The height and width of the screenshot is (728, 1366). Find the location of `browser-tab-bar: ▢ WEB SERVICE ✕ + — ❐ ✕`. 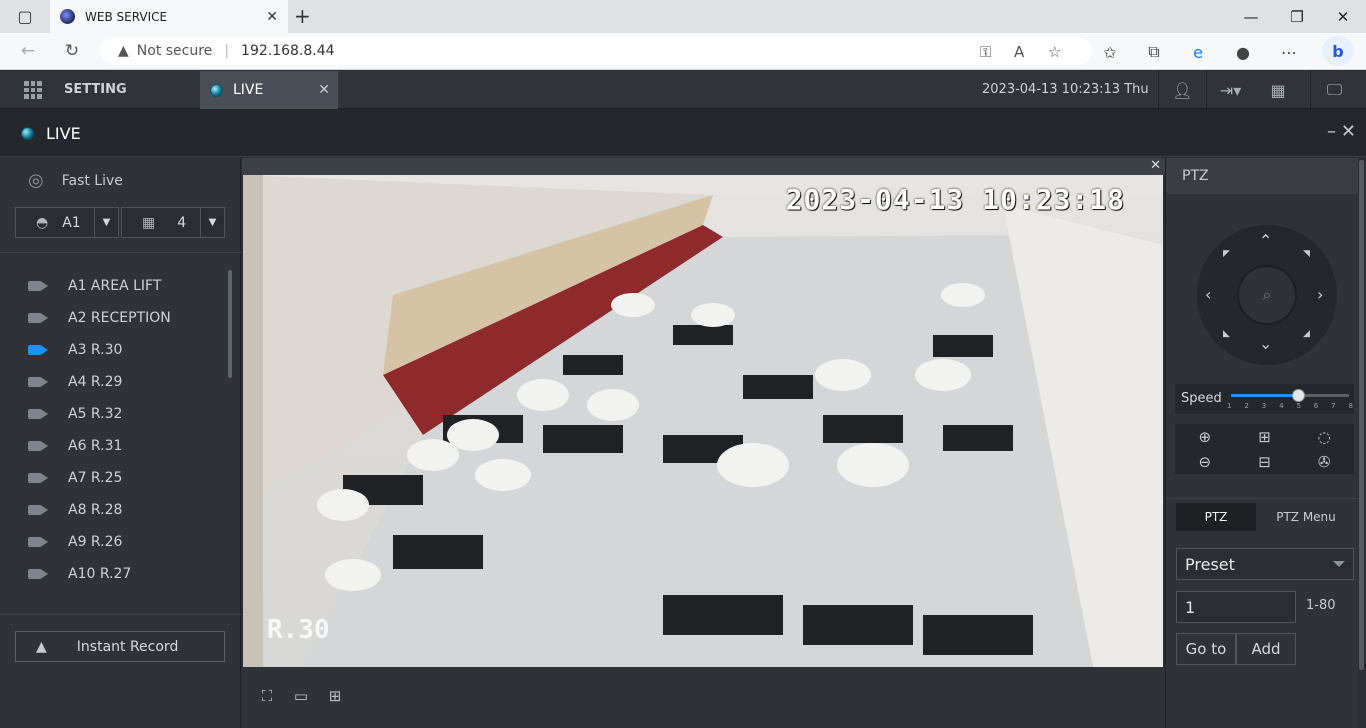

browser-tab-bar: ▢ WEB SERVICE ✕ + — ❐ ✕ is located at coordinates (683, 16).